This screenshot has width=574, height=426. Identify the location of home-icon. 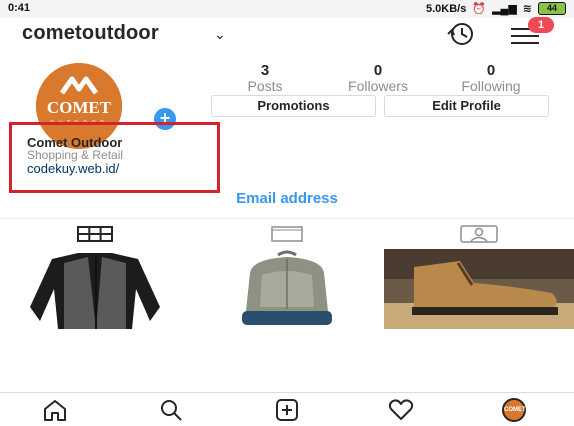
(55, 410).